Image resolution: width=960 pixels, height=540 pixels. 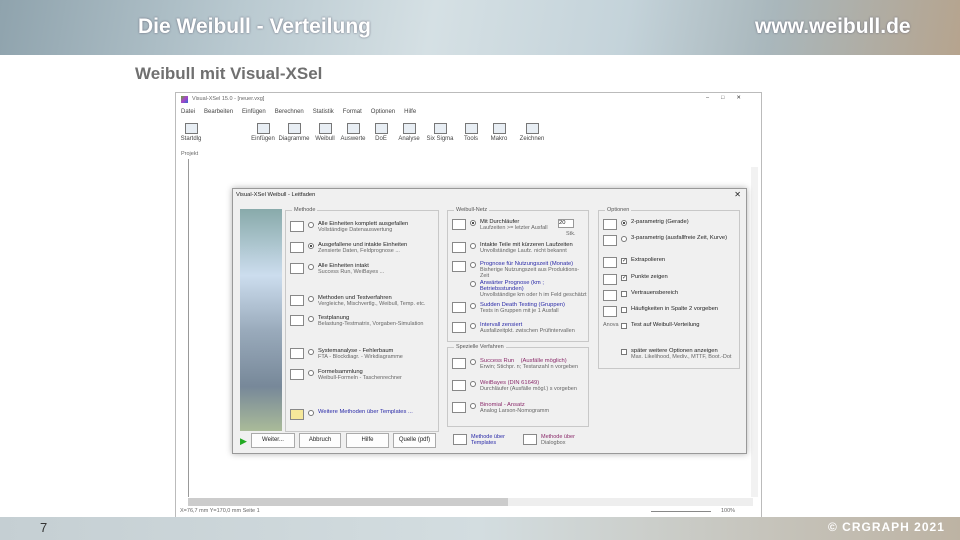 I want to click on toolbar-weibull: Weibull, so click(x=325, y=132).